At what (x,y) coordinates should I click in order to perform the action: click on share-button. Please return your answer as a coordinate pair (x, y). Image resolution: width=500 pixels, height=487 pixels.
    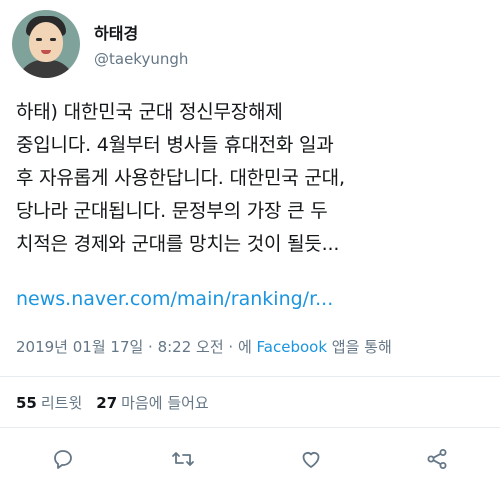
    Looking at the image, I should click on (437, 459).